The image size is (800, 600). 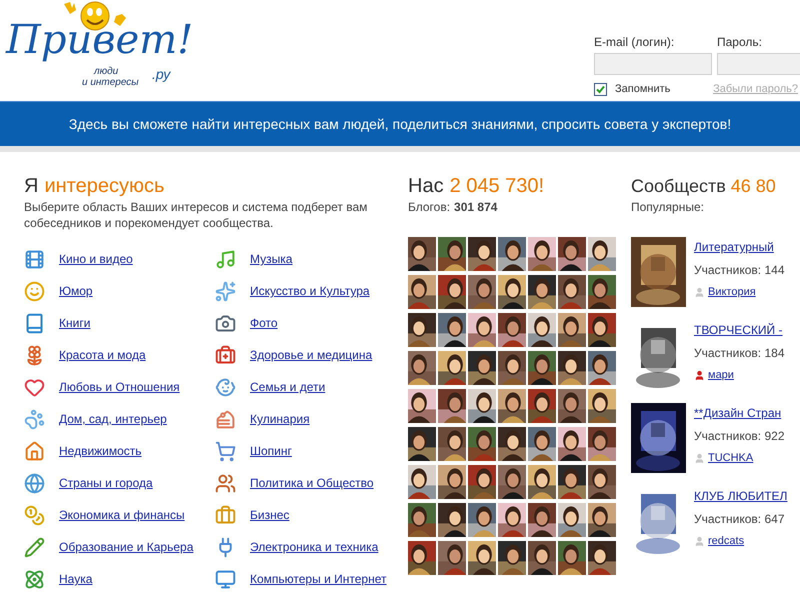 I want to click on interest-link: Электроника и техника, so click(x=314, y=547).